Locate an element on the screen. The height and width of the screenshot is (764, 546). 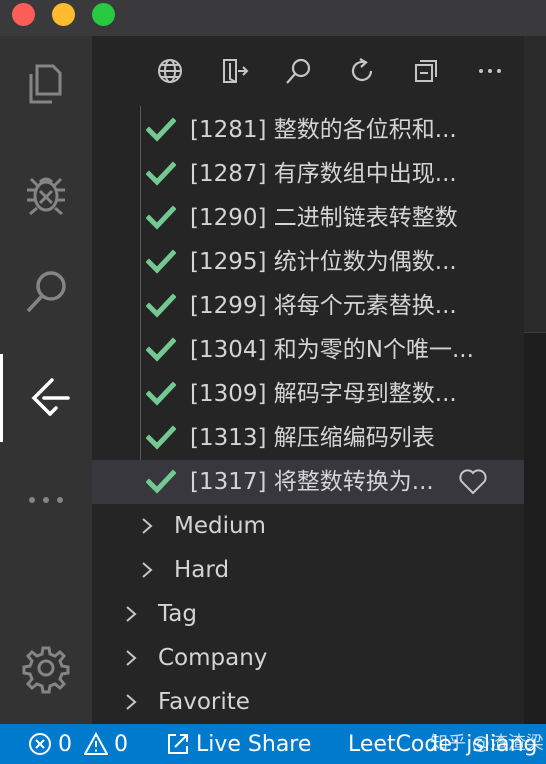
more-actions-button is located at coordinates (490, 71).